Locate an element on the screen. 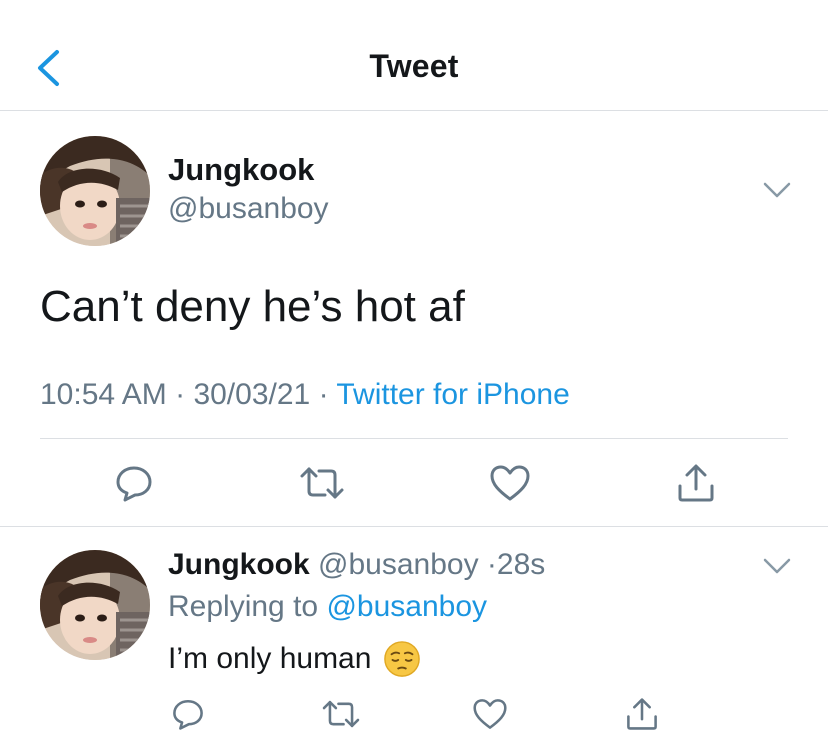  page-title: Tweet is located at coordinates (414, 66).